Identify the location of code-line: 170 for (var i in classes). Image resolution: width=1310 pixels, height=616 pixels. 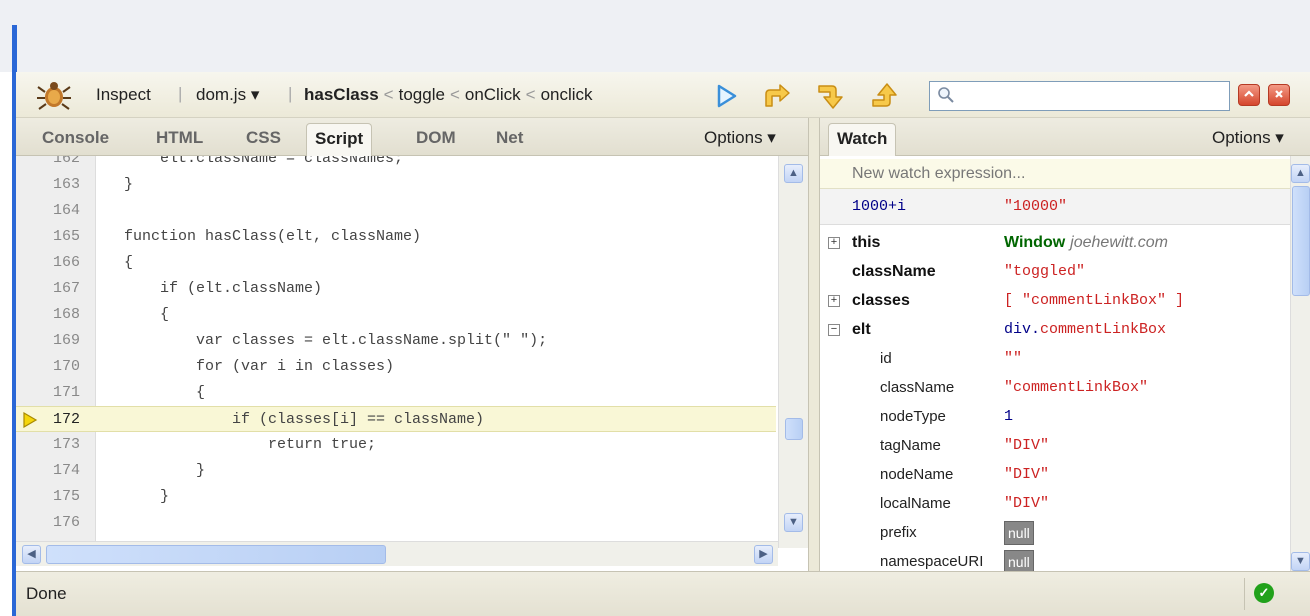
(396, 367).